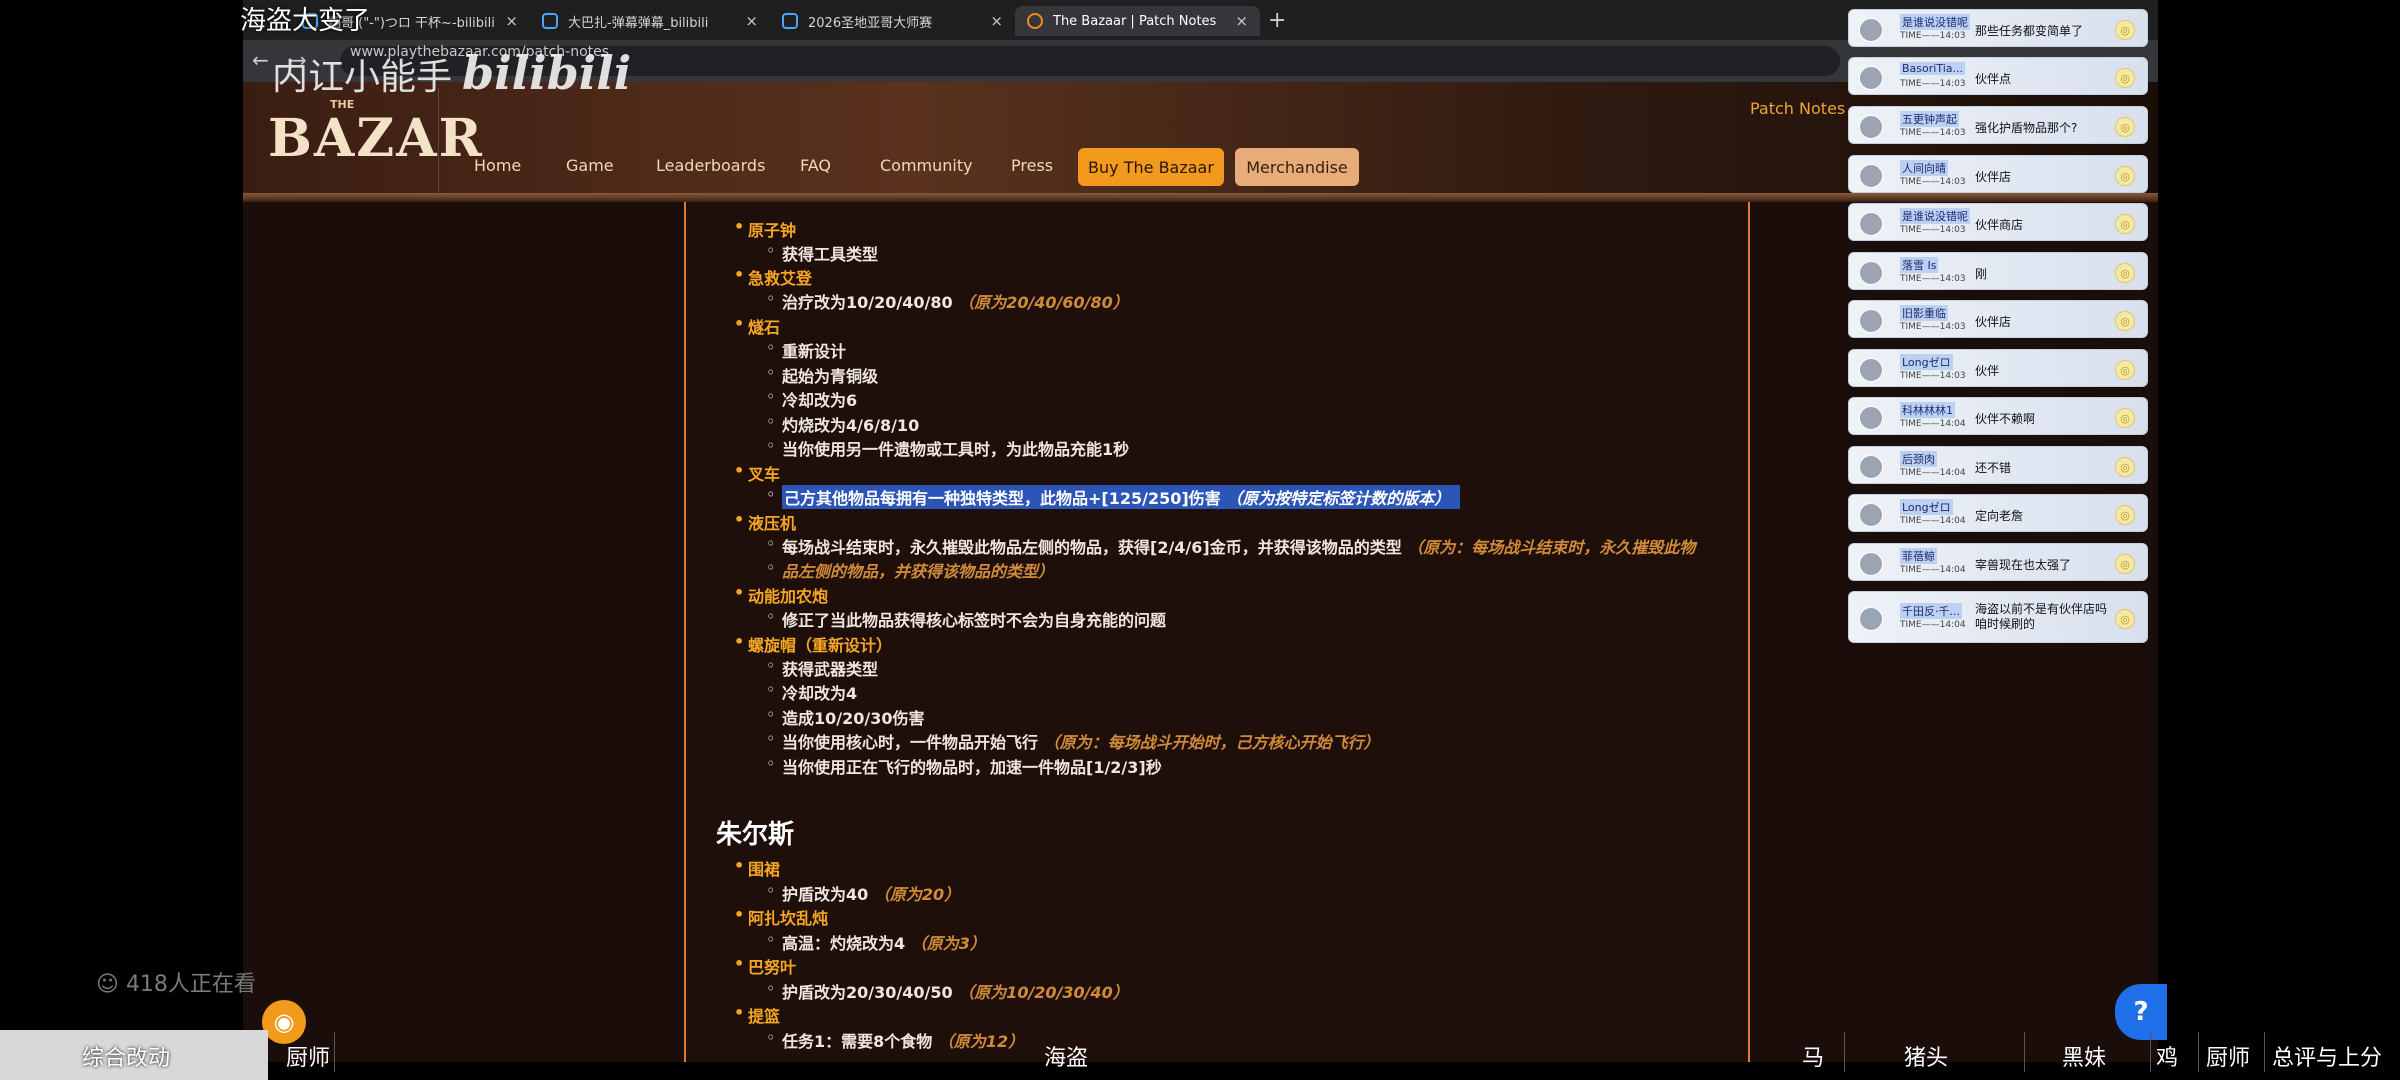 The image size is (2400, 1080). What do you see at coordinates (857, 1041) in the screenshot?
I see `change-text: 任务1：需要8个食物` at bounding box center [857, 1041].